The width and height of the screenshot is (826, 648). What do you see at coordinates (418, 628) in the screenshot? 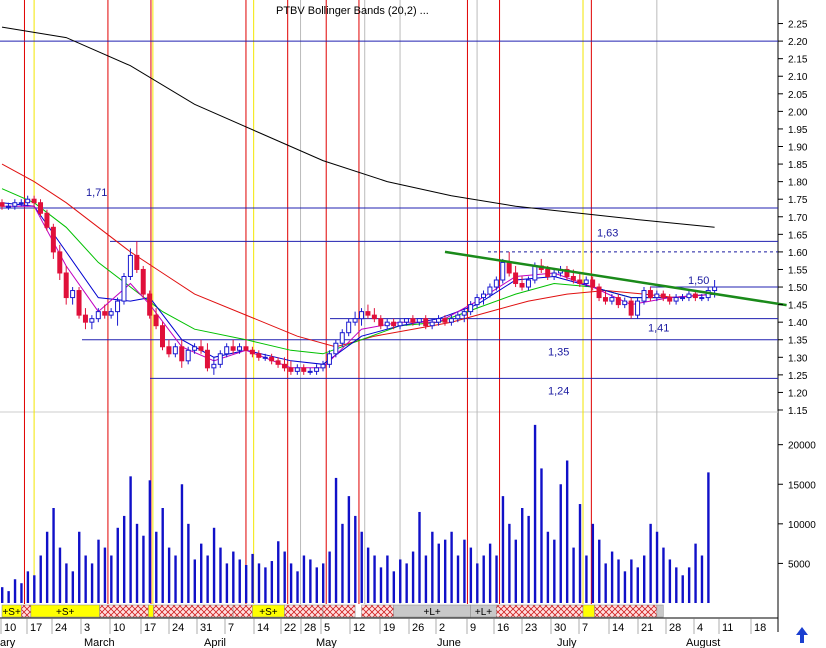
I see `day-tick-label: 26` at bounding box center [418, 628].